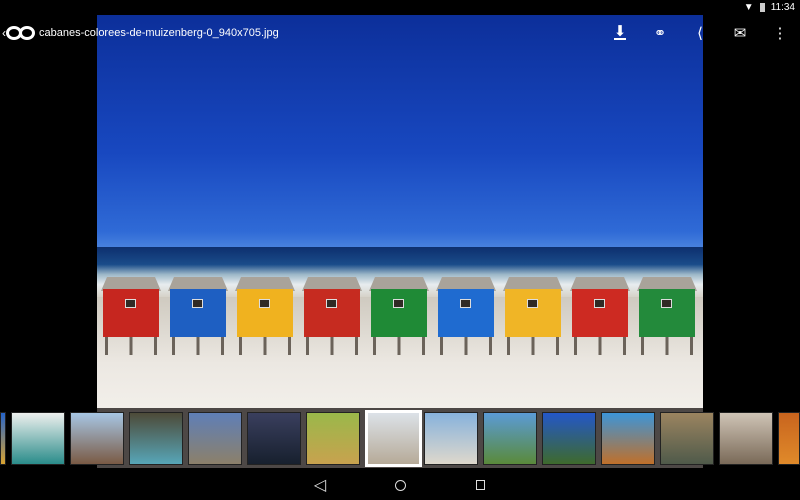  Describe the element at coordinates (400, 7) in the screenshot. I see `status-bar: ▼ 11:34` at that location.